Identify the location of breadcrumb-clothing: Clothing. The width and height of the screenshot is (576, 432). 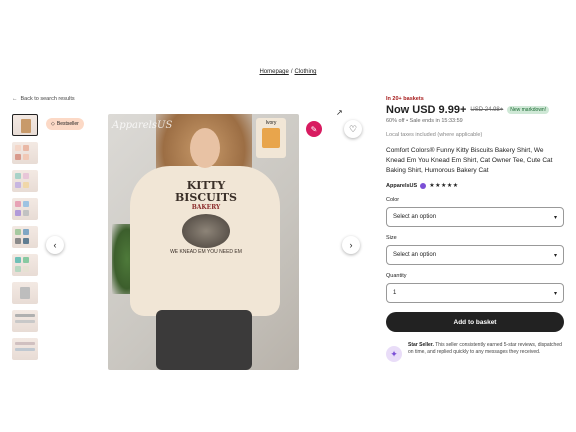
(306, 72).